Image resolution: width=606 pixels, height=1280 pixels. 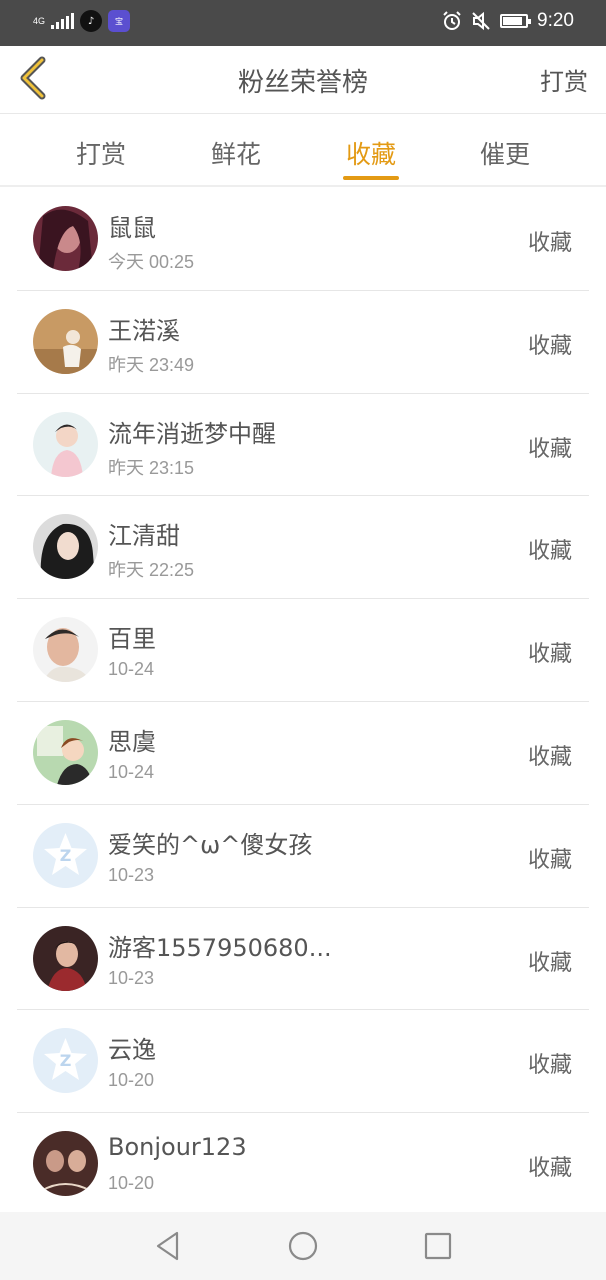 What do you see at coordinates (303, 151) in the screenshot?
I see `tab-bar: 打赏 鲜花 收藏 催更` at bounding box center [303, 151].